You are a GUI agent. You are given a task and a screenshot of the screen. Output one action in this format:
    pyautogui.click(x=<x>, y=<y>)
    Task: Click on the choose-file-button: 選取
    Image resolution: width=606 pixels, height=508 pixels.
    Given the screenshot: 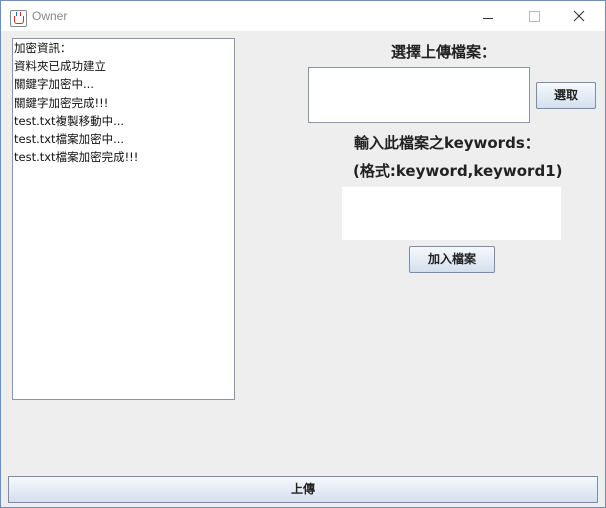 What is the action you would take?
    pyautogui.click(x=566, y=95)
    